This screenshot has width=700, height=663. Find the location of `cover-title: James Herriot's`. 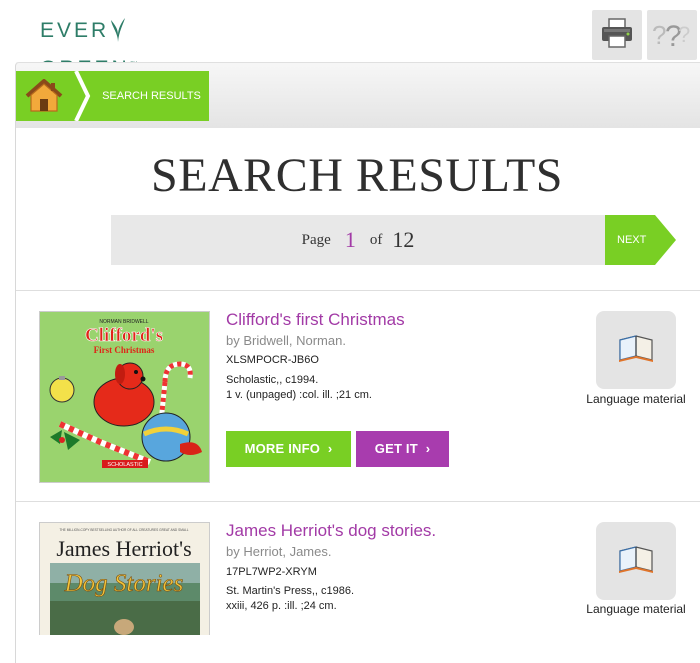

cover-title: James Herriot's is located at coordinates (123, 548).